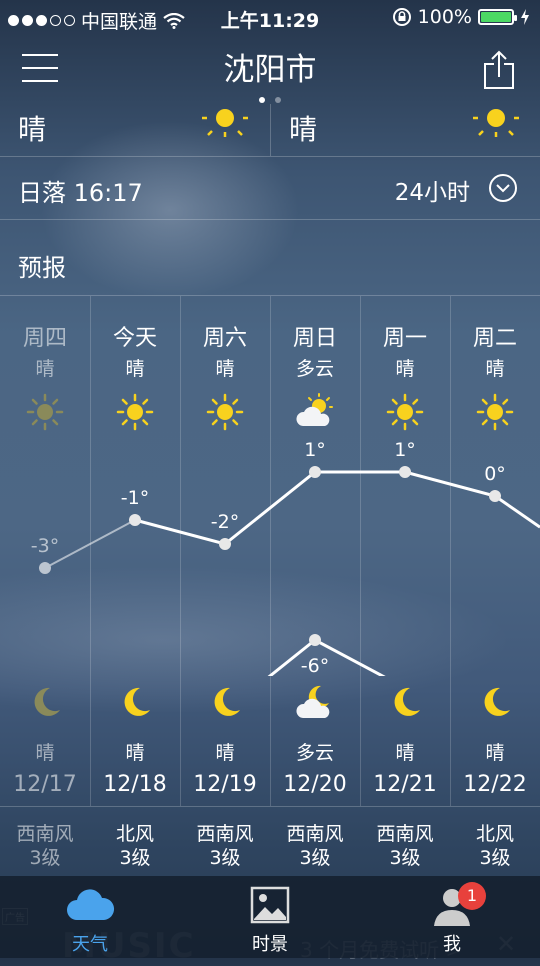 The height and width of the screenshot is (966, 540). Describe the element at coordinates (314, 753) in the screenshot. I see `night-condition: 多云` at that location.